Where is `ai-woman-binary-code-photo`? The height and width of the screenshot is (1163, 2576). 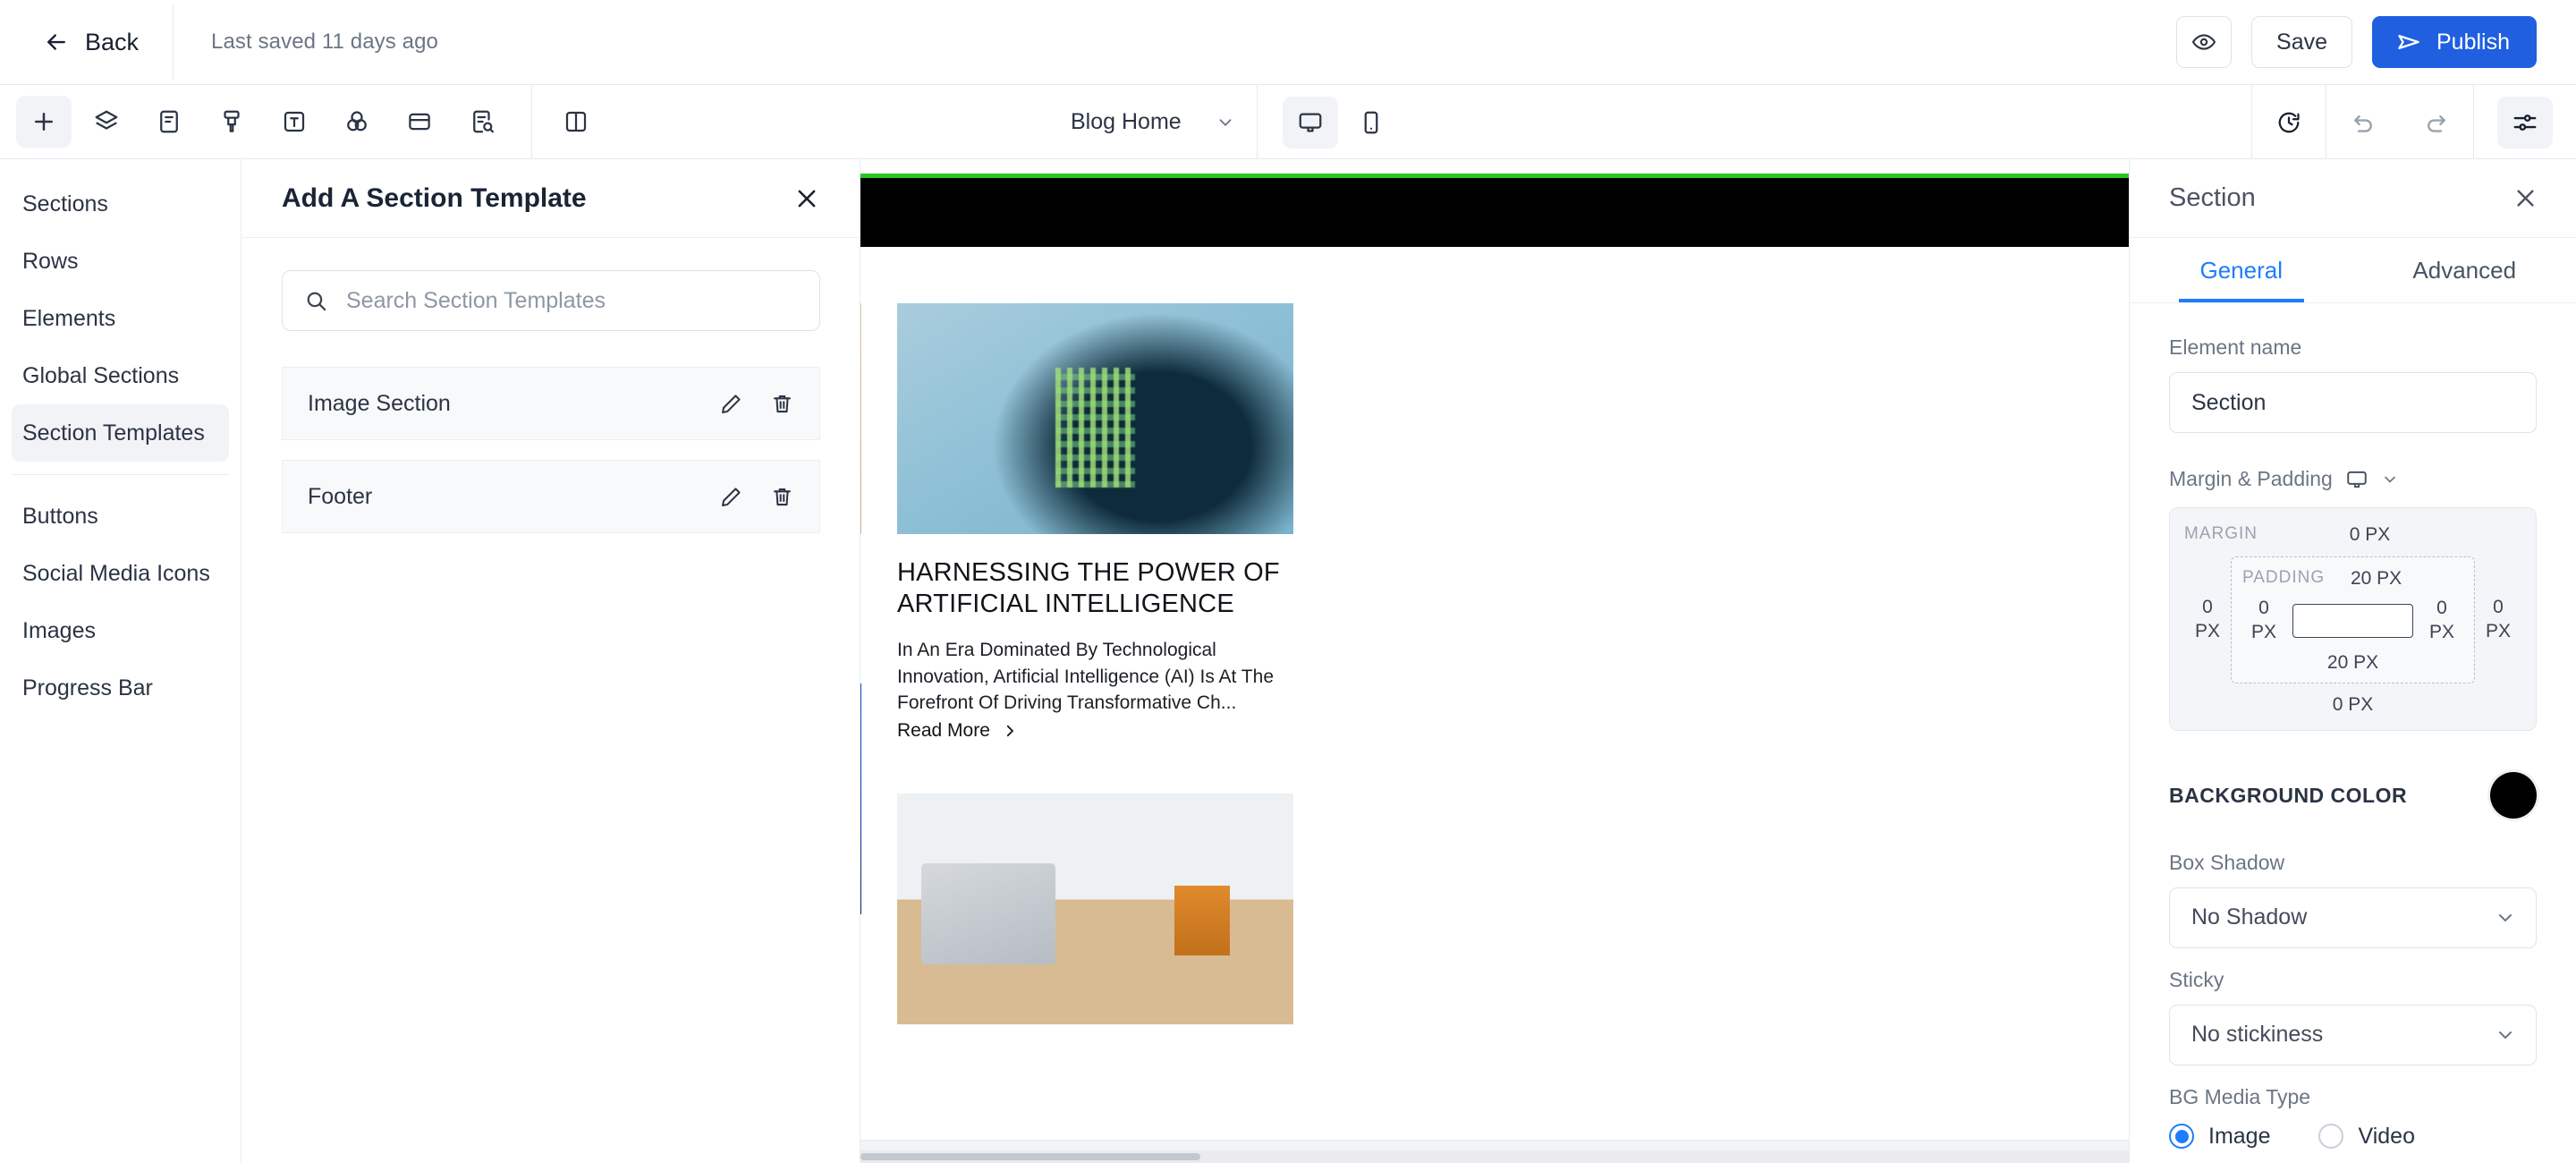 ai-woman-binary-code-photo is located at coordinates (1095, 419).